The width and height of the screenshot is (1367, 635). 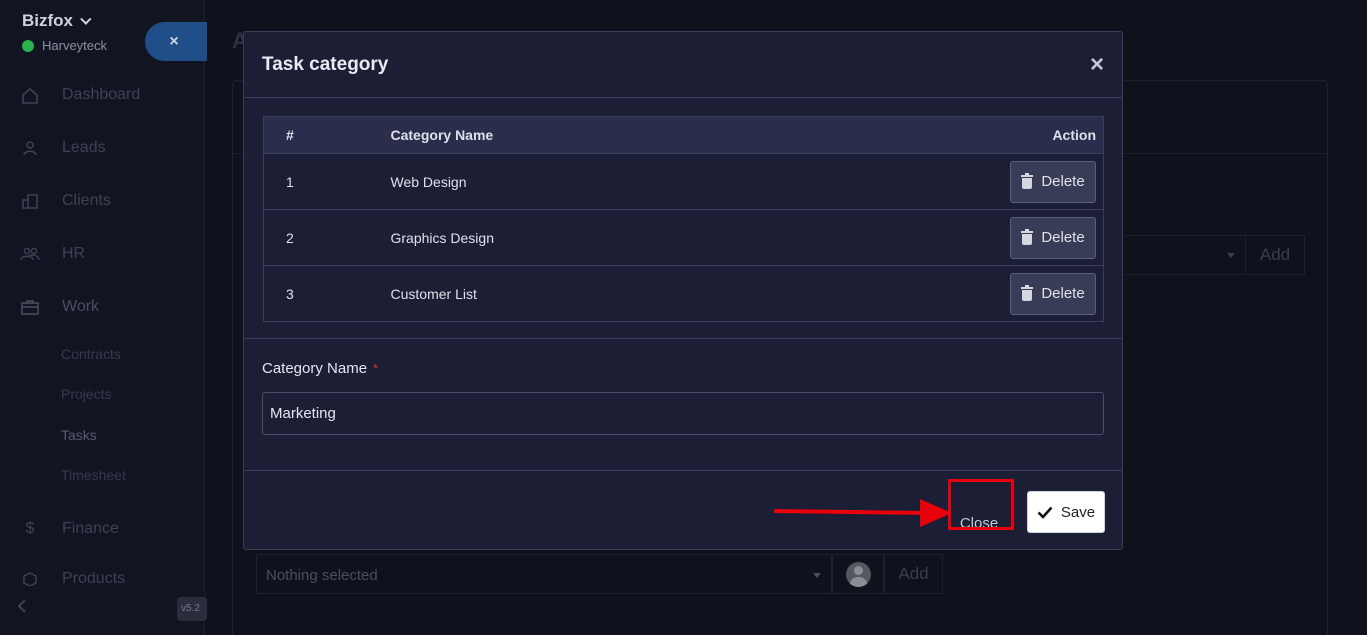 What do you see at coordinates (93, 475) in the screenshot?
I see `sidebar-subitem-timesheet: Timesheet` at bounding box center [93, 475].